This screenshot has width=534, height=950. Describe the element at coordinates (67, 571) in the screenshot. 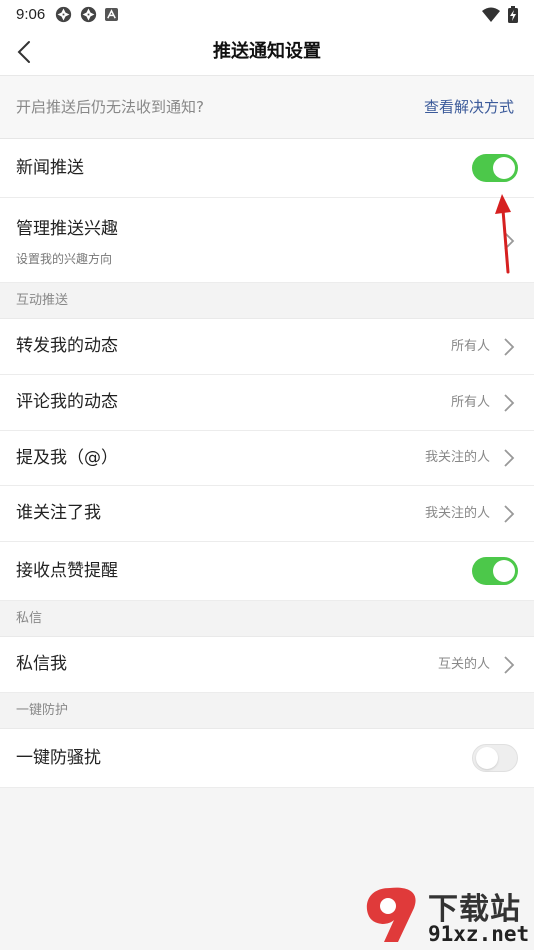

I see `like-reminder-label: 接收点赞提醒` at that location.